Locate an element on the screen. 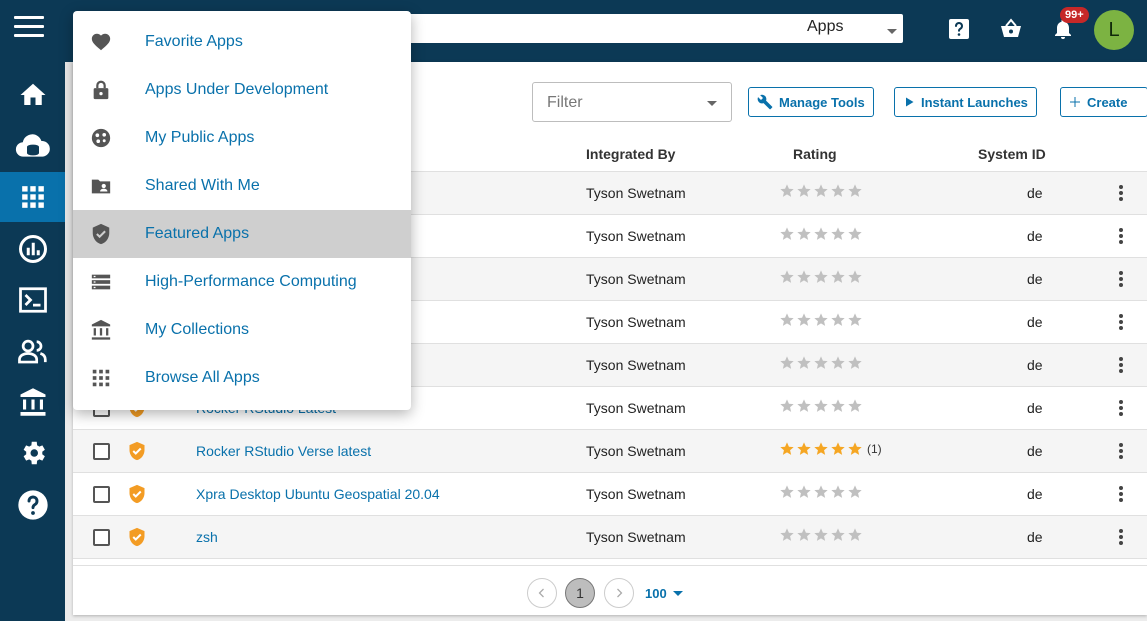 The height and width of the screenshot is (621, 1147). next-page-button is located at coordinates (619, 593).